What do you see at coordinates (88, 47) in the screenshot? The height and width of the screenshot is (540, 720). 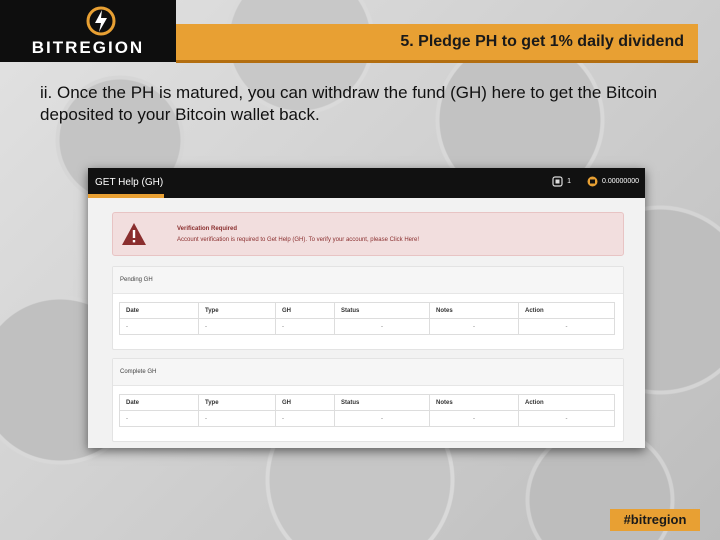 I see `logo-text: BITREGION` at bounding box center [88, 47].